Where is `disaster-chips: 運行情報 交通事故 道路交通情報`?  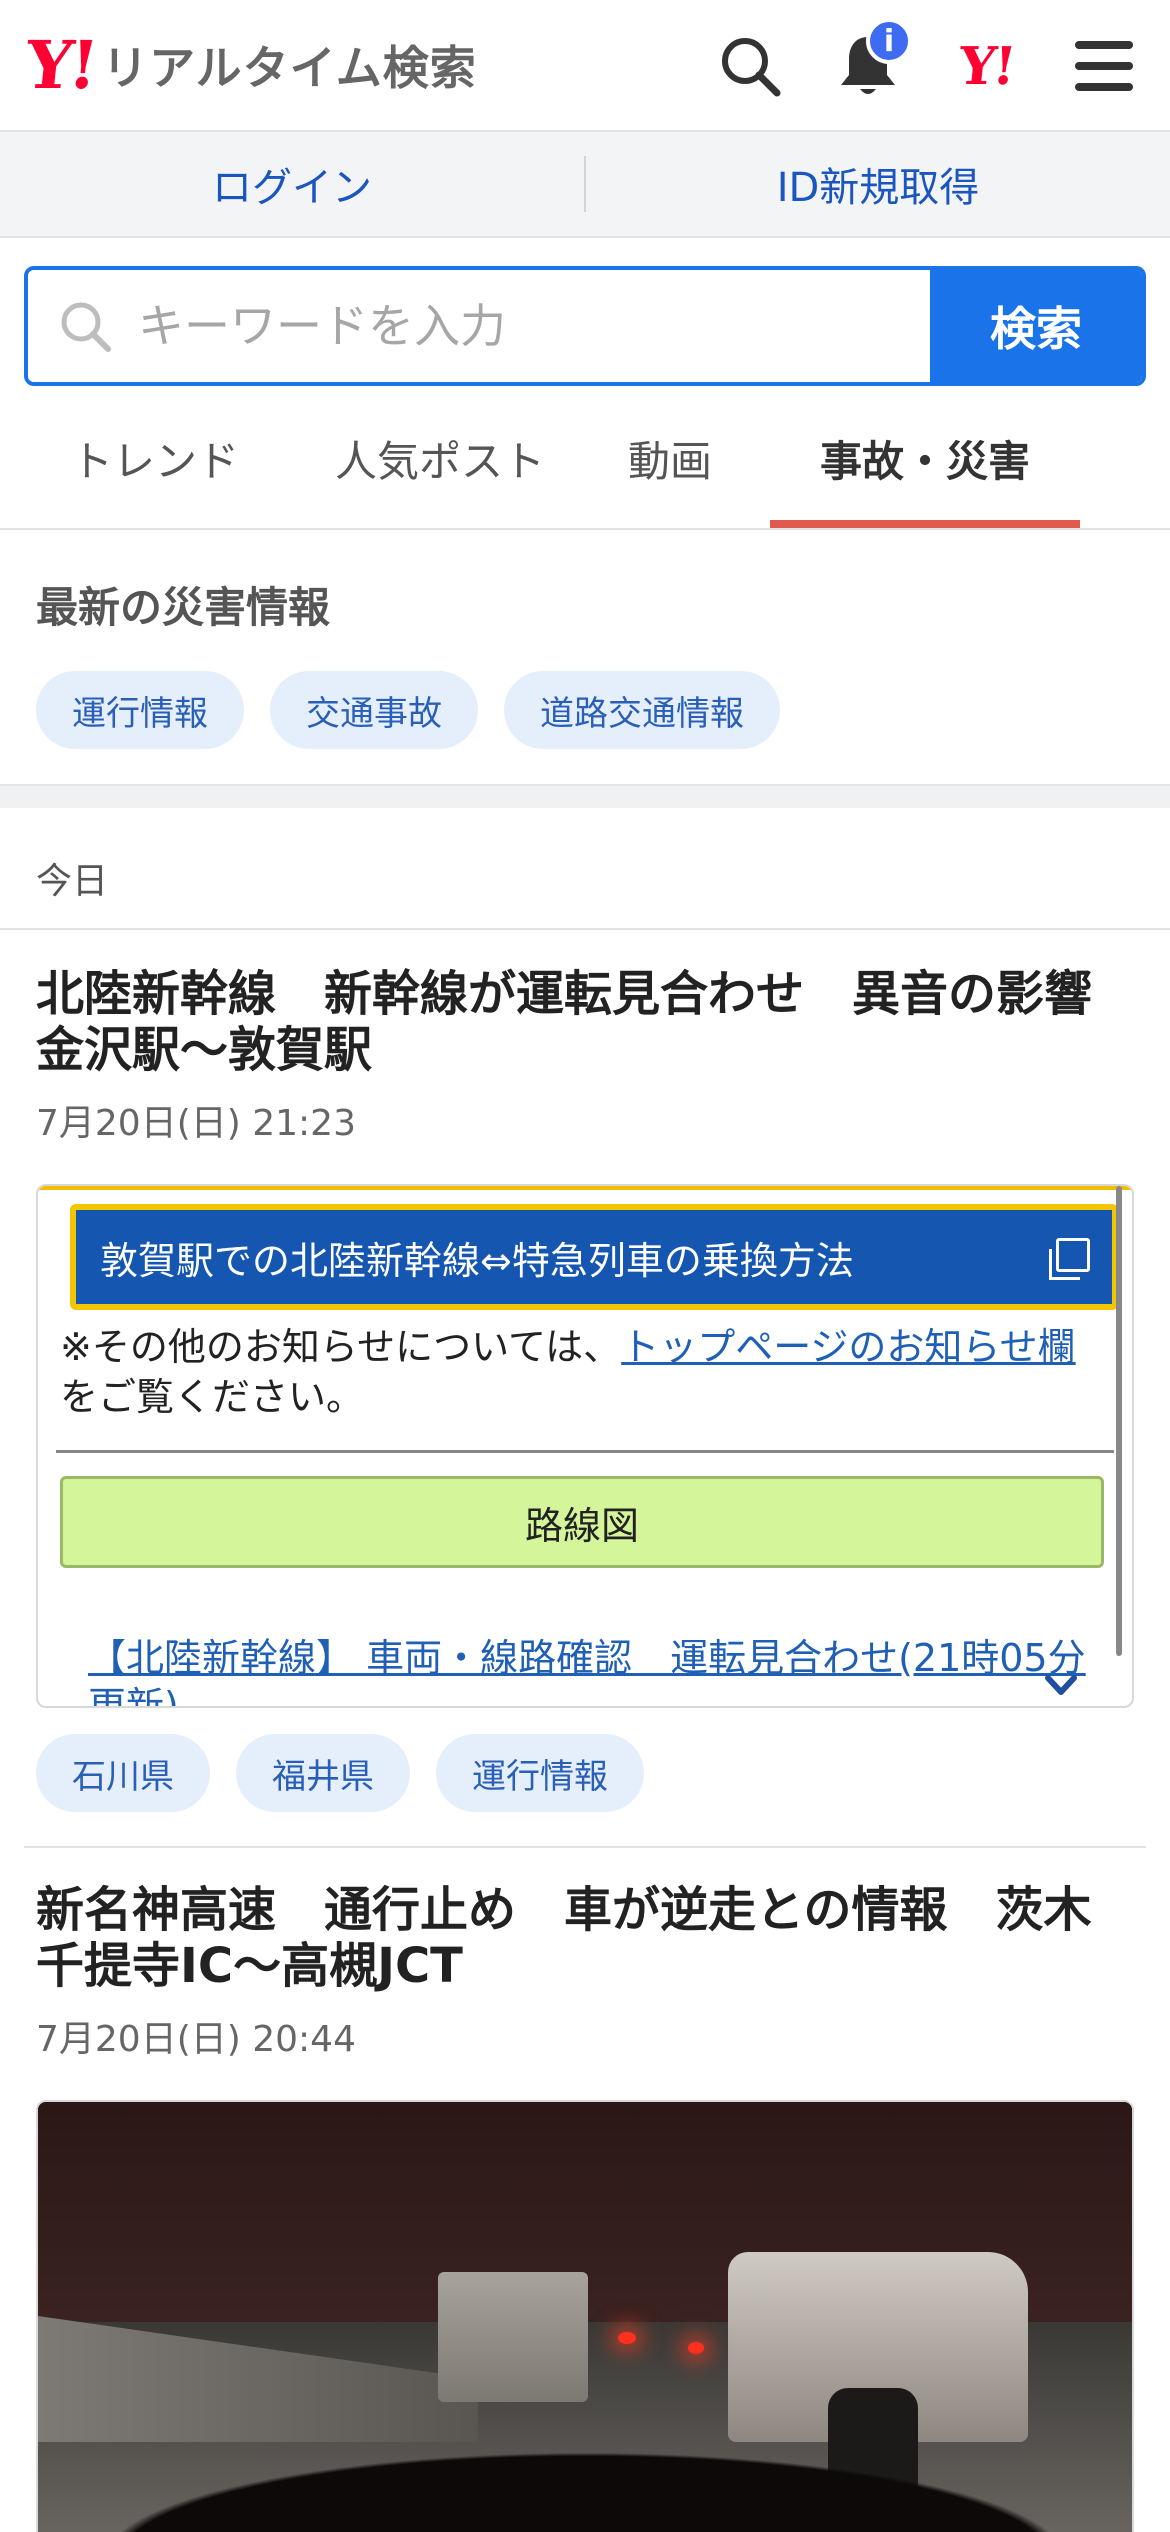 disaster-chips: 運行情報 交通事故 道路交通情報 is located at coordinates (585, 692).